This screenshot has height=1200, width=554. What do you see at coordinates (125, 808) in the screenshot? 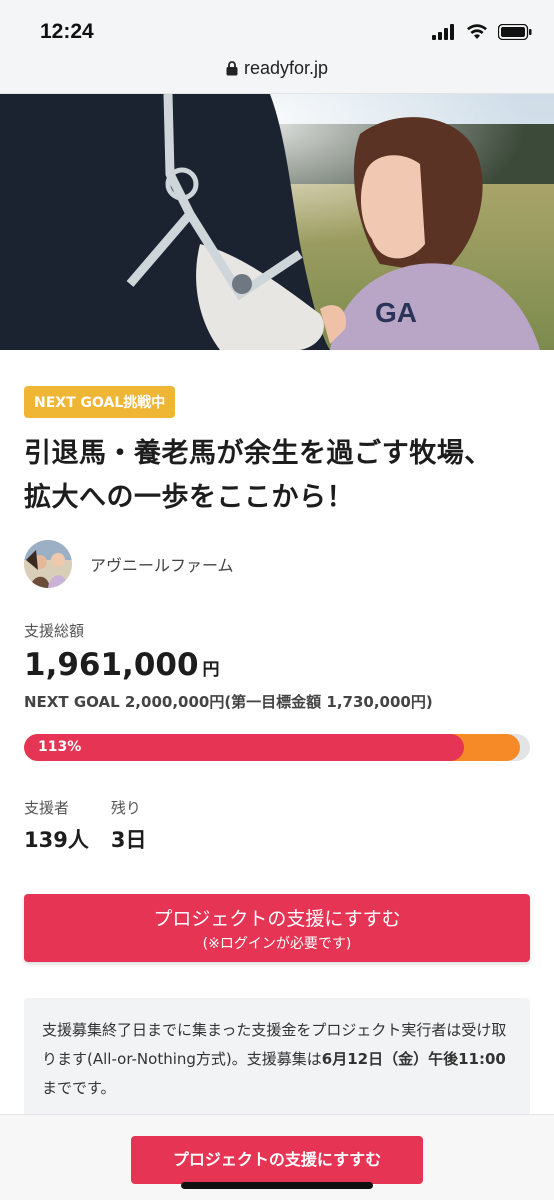
I see `remaining-label: 残り` at bounding box center [125, 808].